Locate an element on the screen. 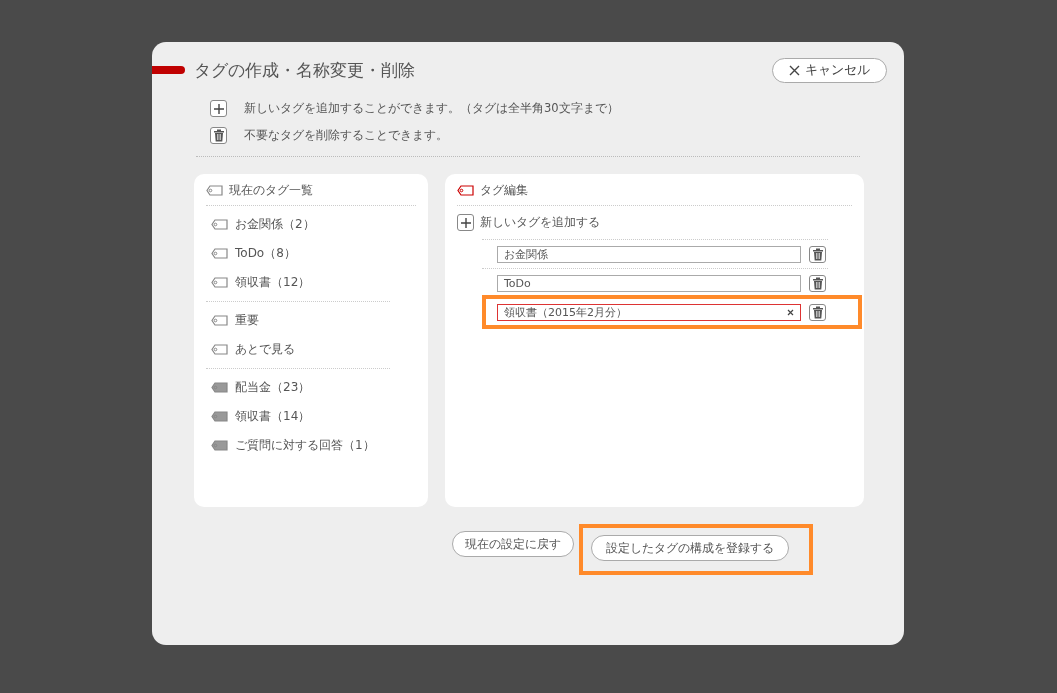 The height and width of the screenshot is (693, 1057). tag-item: 重要 is located at coordinates (247, 320).